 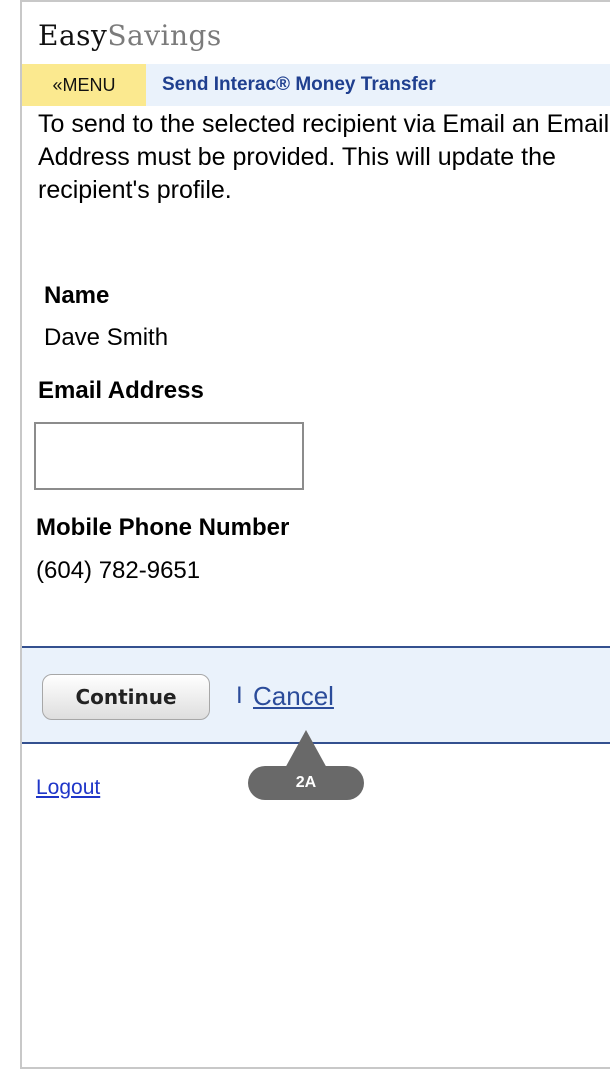 What do you see at coordinates (126, 697) in the screenshot?
I see `continue-button: Continue` at bounding box center [126, 697].